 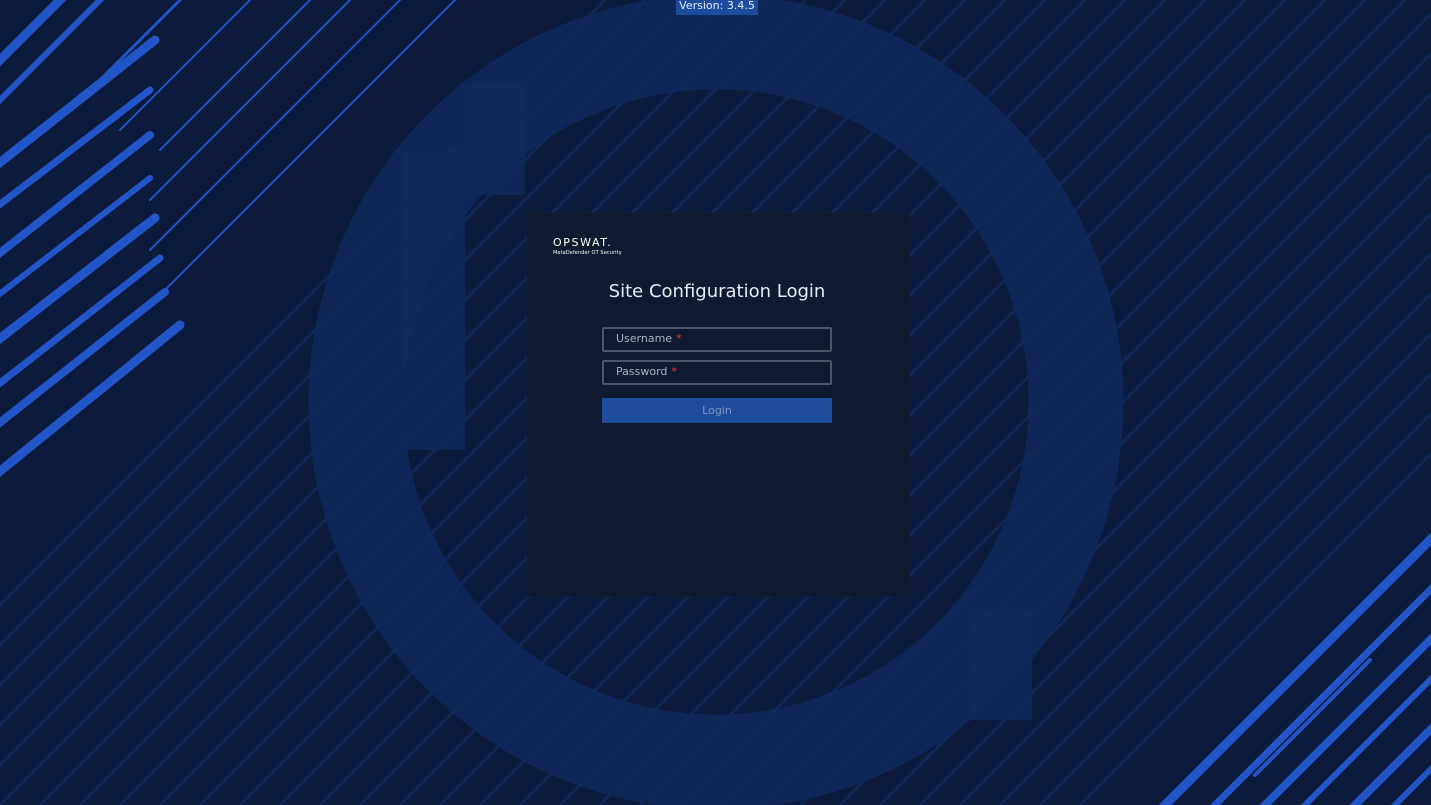 I want to click on logo-brand: OPSWAT., so click(x=583, y=242).